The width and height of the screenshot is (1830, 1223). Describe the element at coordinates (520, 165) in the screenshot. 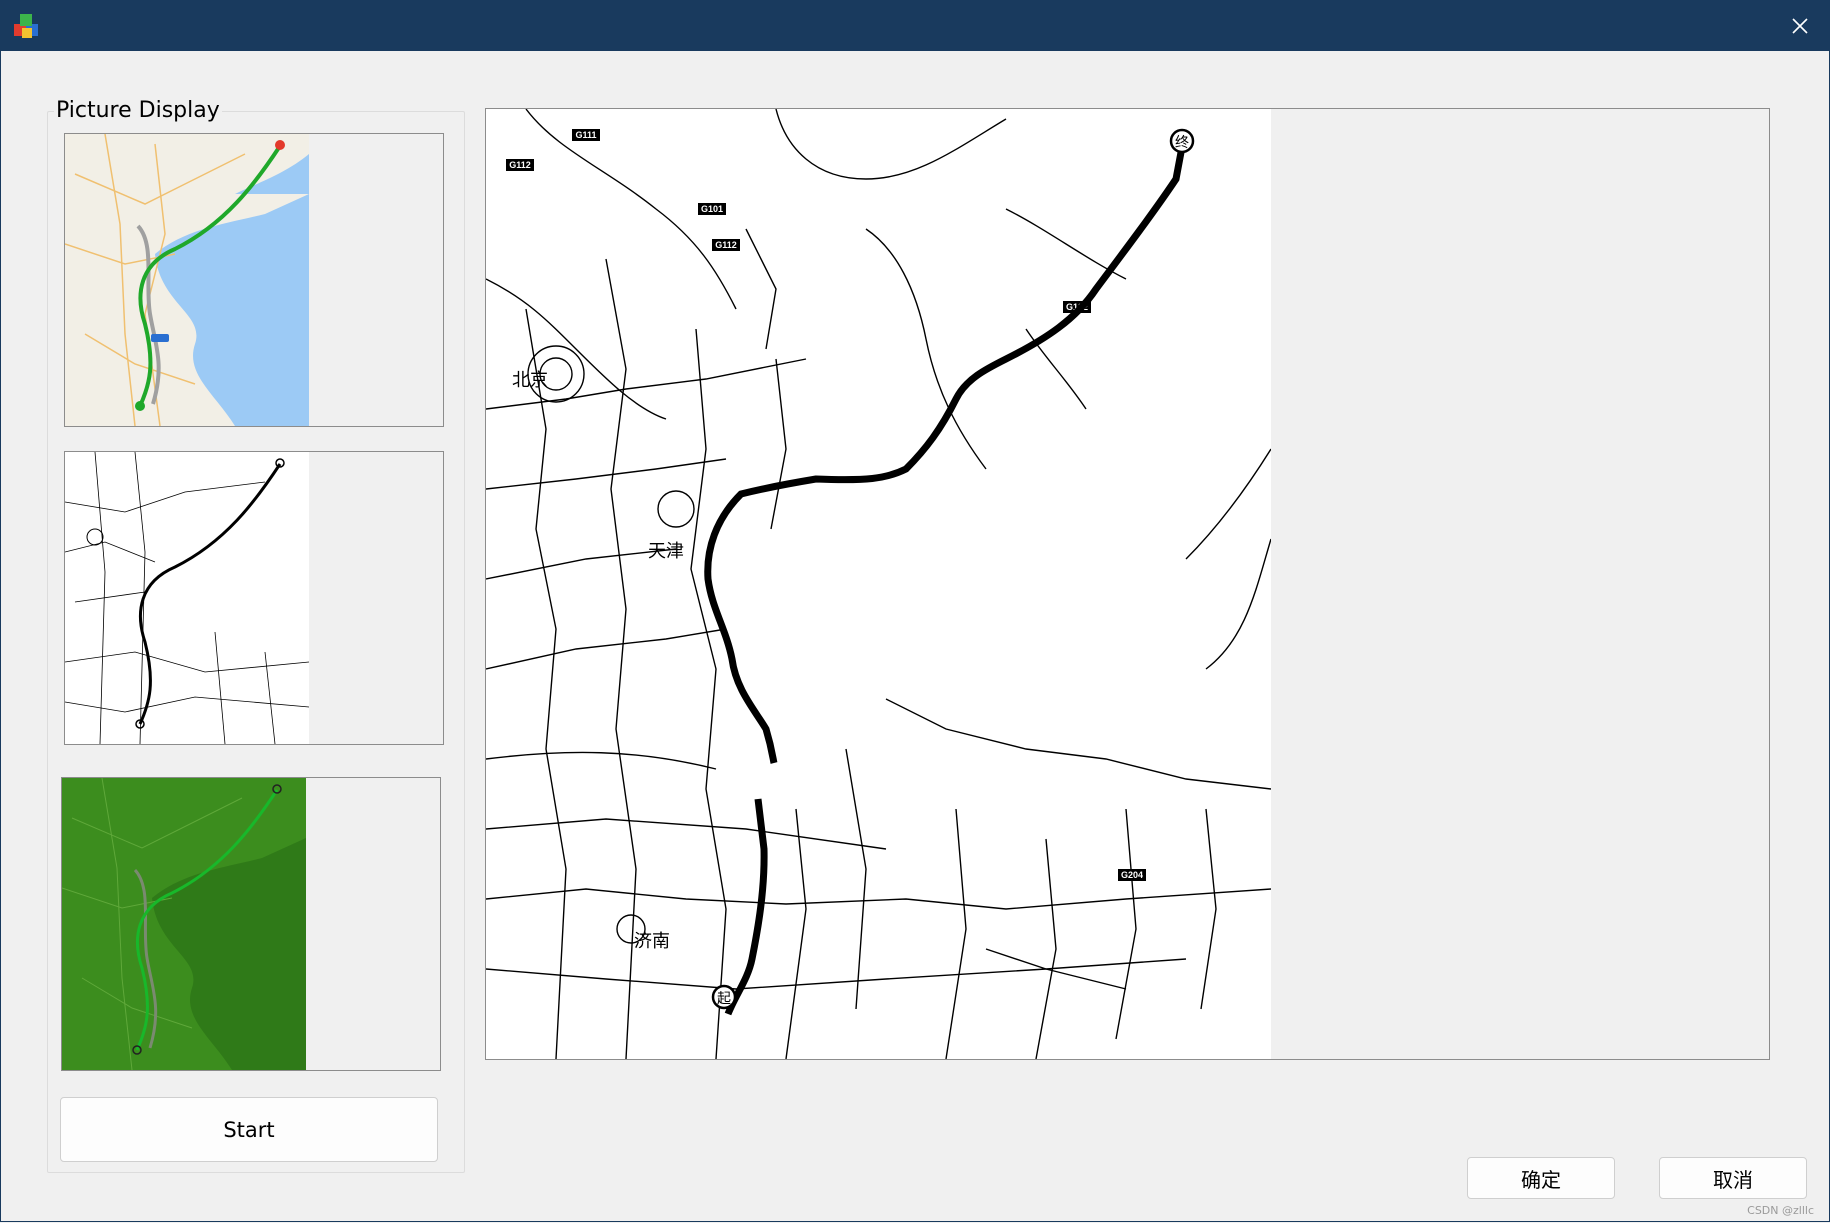

I see `road-label-g112-a: G112` at that location.